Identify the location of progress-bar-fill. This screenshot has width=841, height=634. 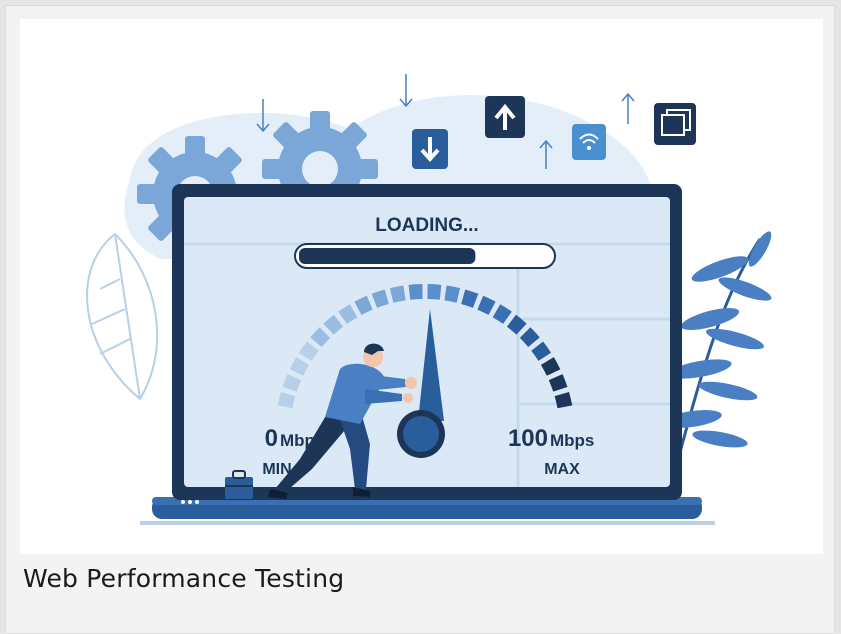
(387, 256).